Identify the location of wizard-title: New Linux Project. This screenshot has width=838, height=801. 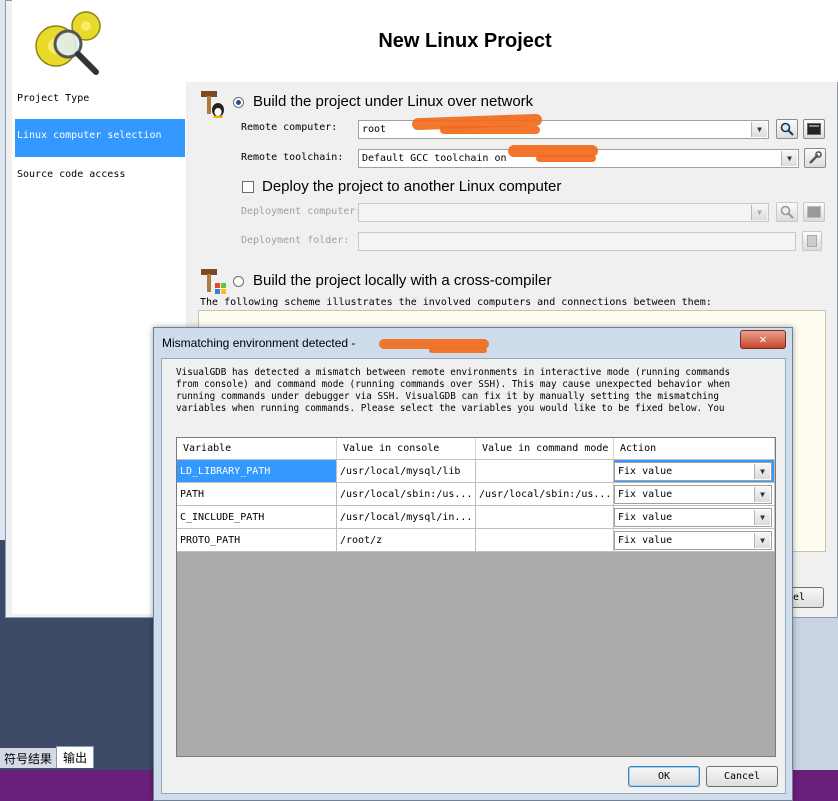
(465, 41).